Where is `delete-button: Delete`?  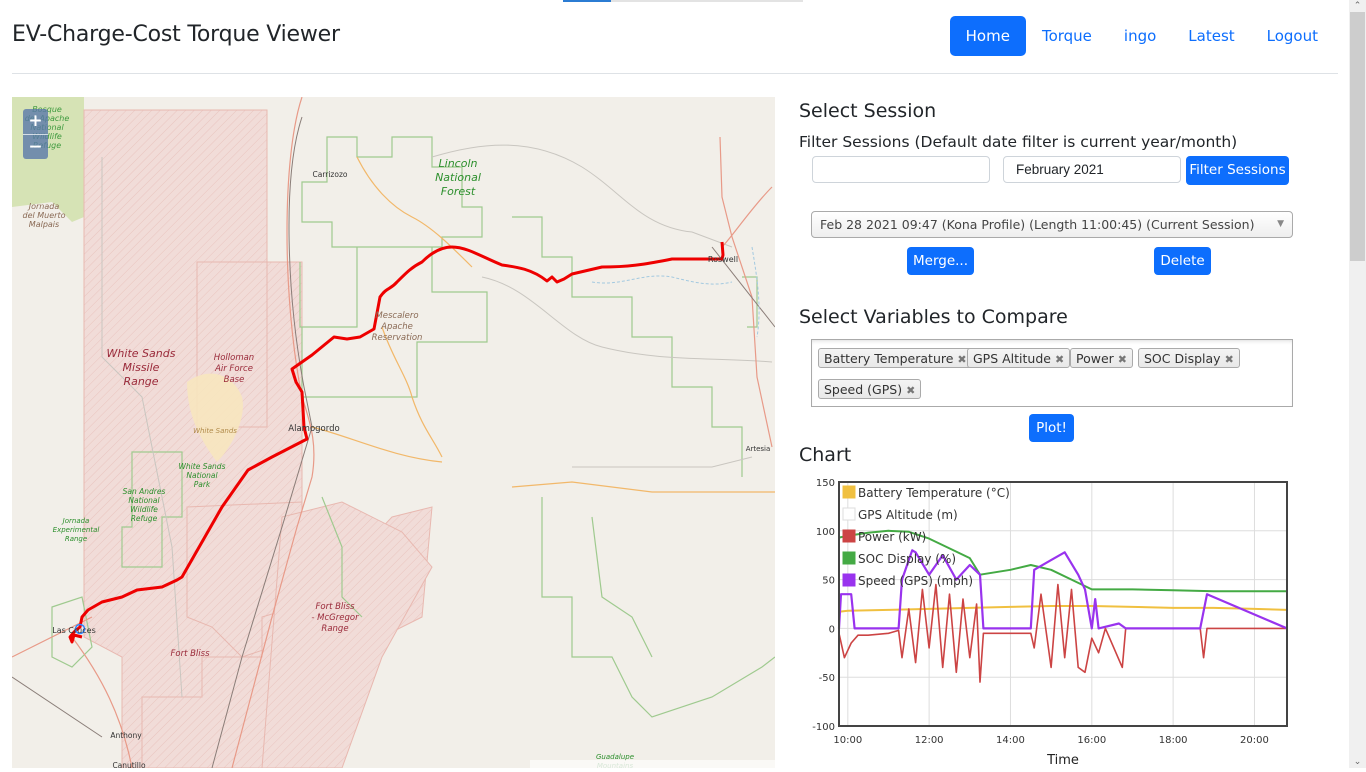 delete-button: Delete is located at coordinates (1182, 261).